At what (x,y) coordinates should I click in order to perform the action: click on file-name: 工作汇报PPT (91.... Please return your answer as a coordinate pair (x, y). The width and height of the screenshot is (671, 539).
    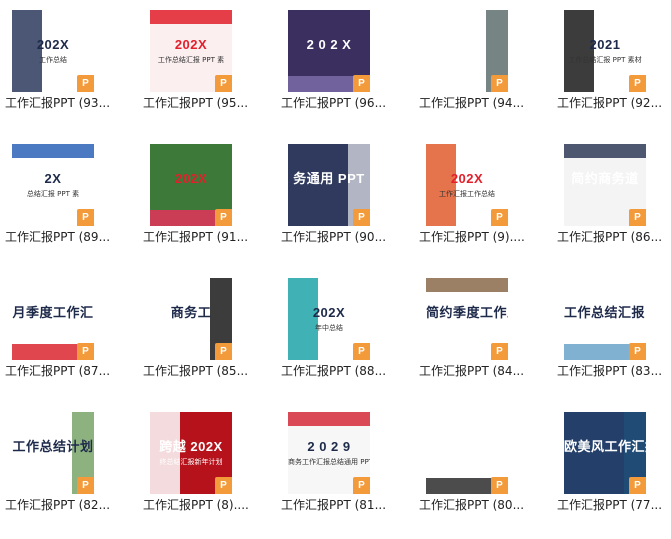
    Looking at the image, I should click on (206, 237).